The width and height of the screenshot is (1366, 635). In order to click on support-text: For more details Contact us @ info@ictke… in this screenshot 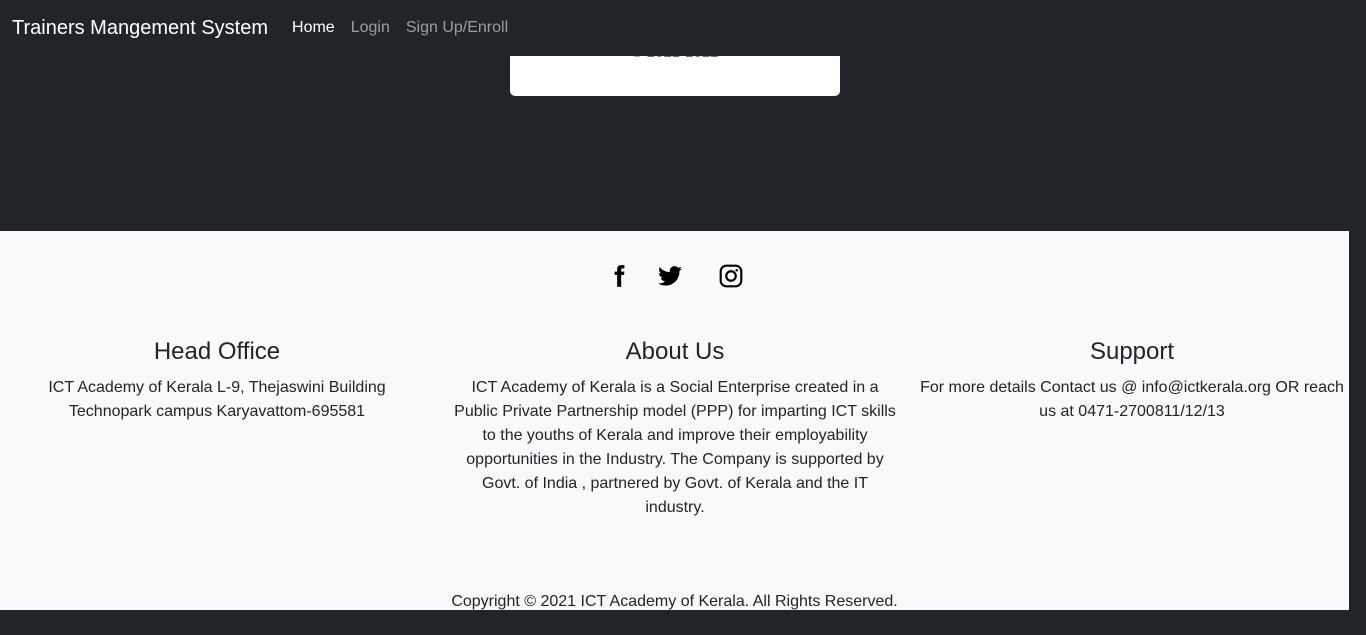, I will do `click(1132, 399)`.